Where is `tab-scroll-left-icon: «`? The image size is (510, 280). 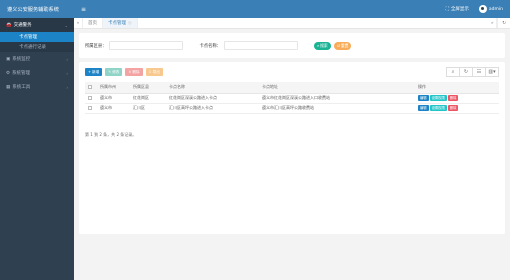 tab-scroll-left-icon: « is located at coordinates (78, 23).